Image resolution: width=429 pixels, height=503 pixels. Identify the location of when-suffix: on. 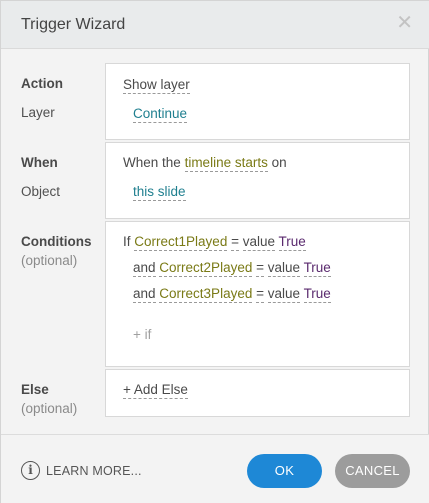
(279, 162).